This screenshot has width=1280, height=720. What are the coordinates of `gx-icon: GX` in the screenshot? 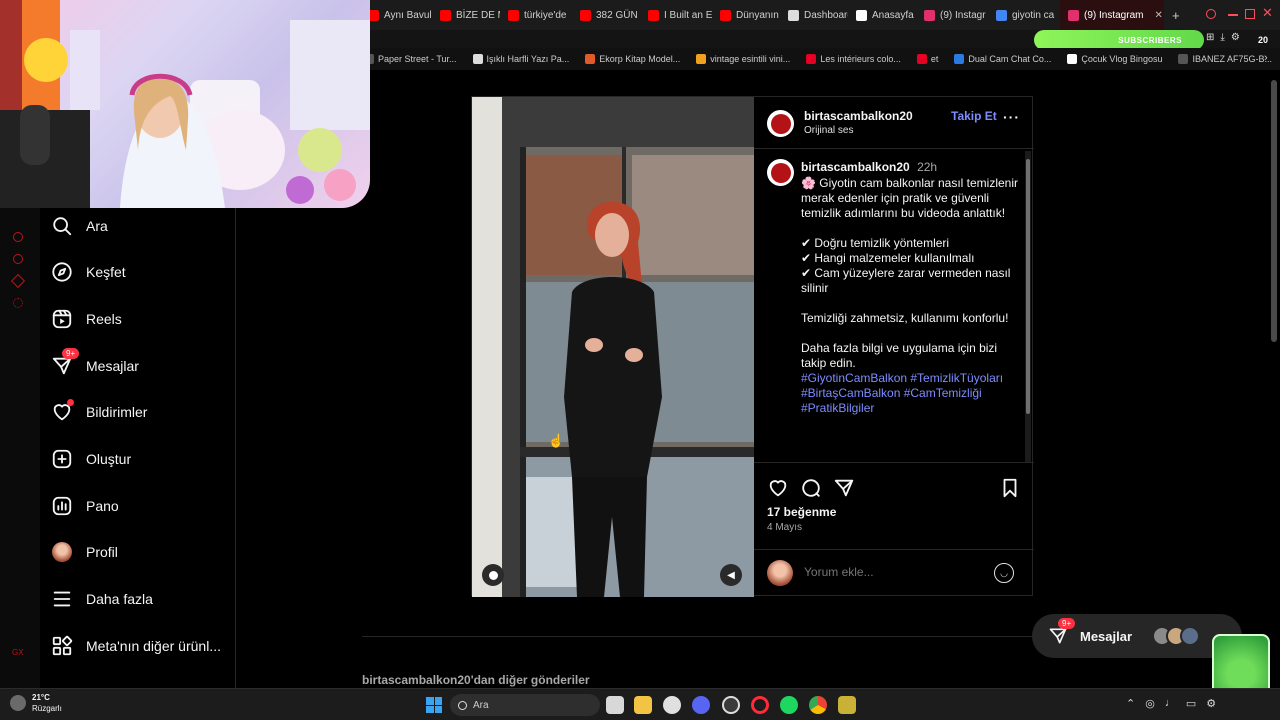 It's located at (18, 652).